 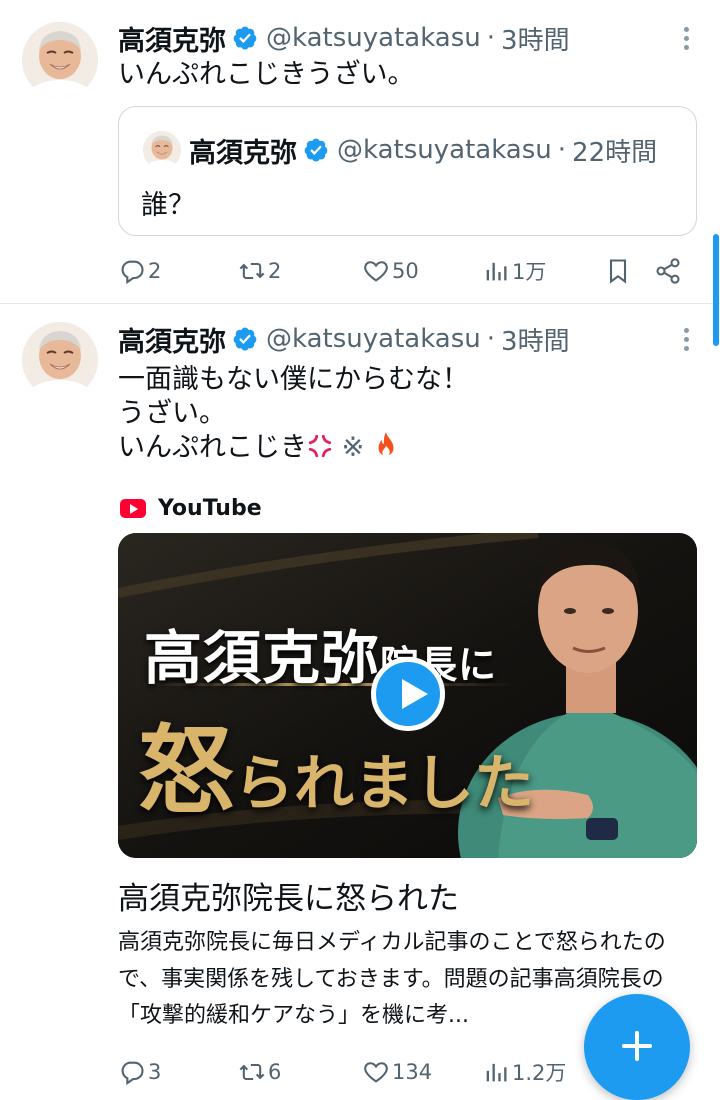 What do you see at coordinates (210, 508) in the screenshot?
I see `link-source-label: YouTube` at bounding box center [210, 508].